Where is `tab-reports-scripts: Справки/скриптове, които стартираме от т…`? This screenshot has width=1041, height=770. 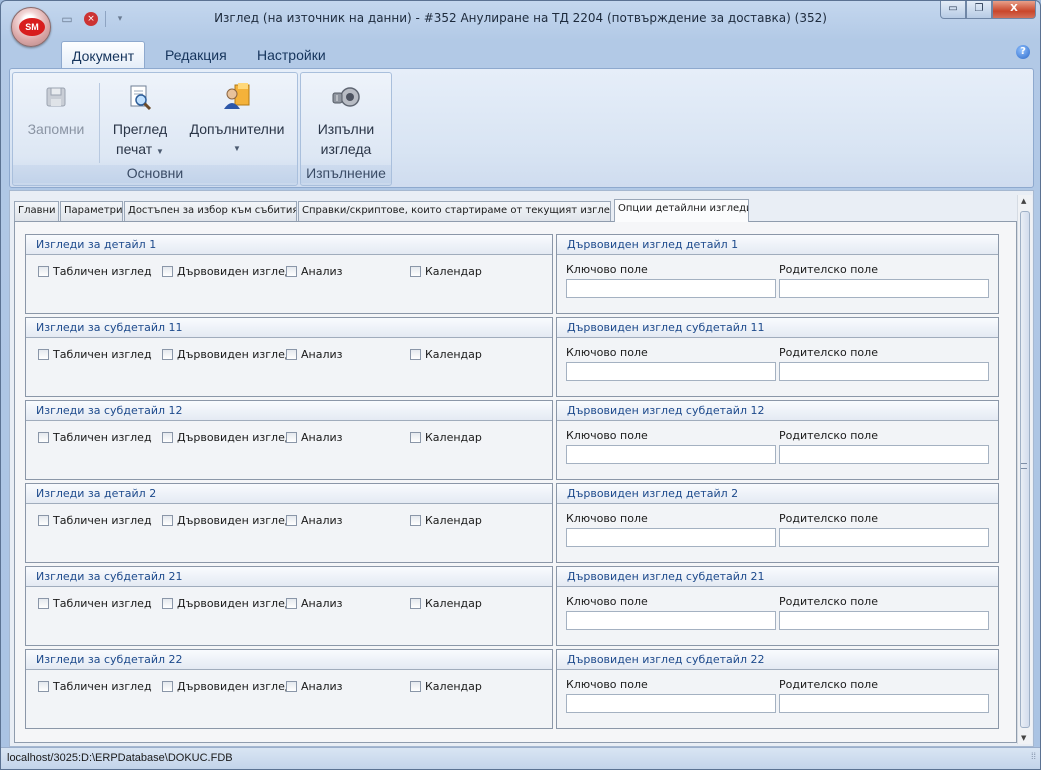
tab-reports-scripts: Справки/скриптове, които стартираме от т… is located at coordinates (454, 211).